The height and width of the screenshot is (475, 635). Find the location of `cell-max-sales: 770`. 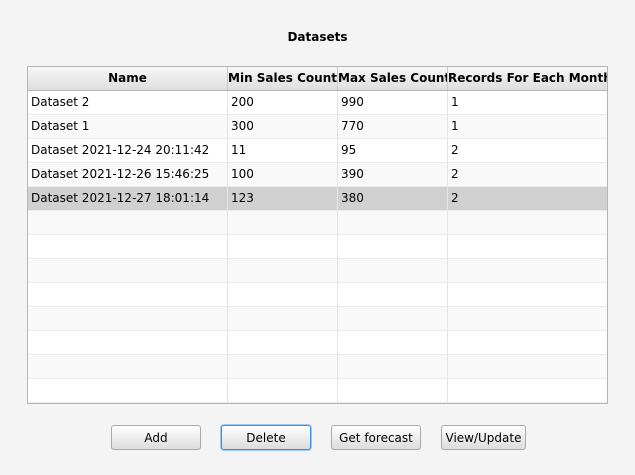

cell-max-sales: 770 is located at coordinates (393, 127).